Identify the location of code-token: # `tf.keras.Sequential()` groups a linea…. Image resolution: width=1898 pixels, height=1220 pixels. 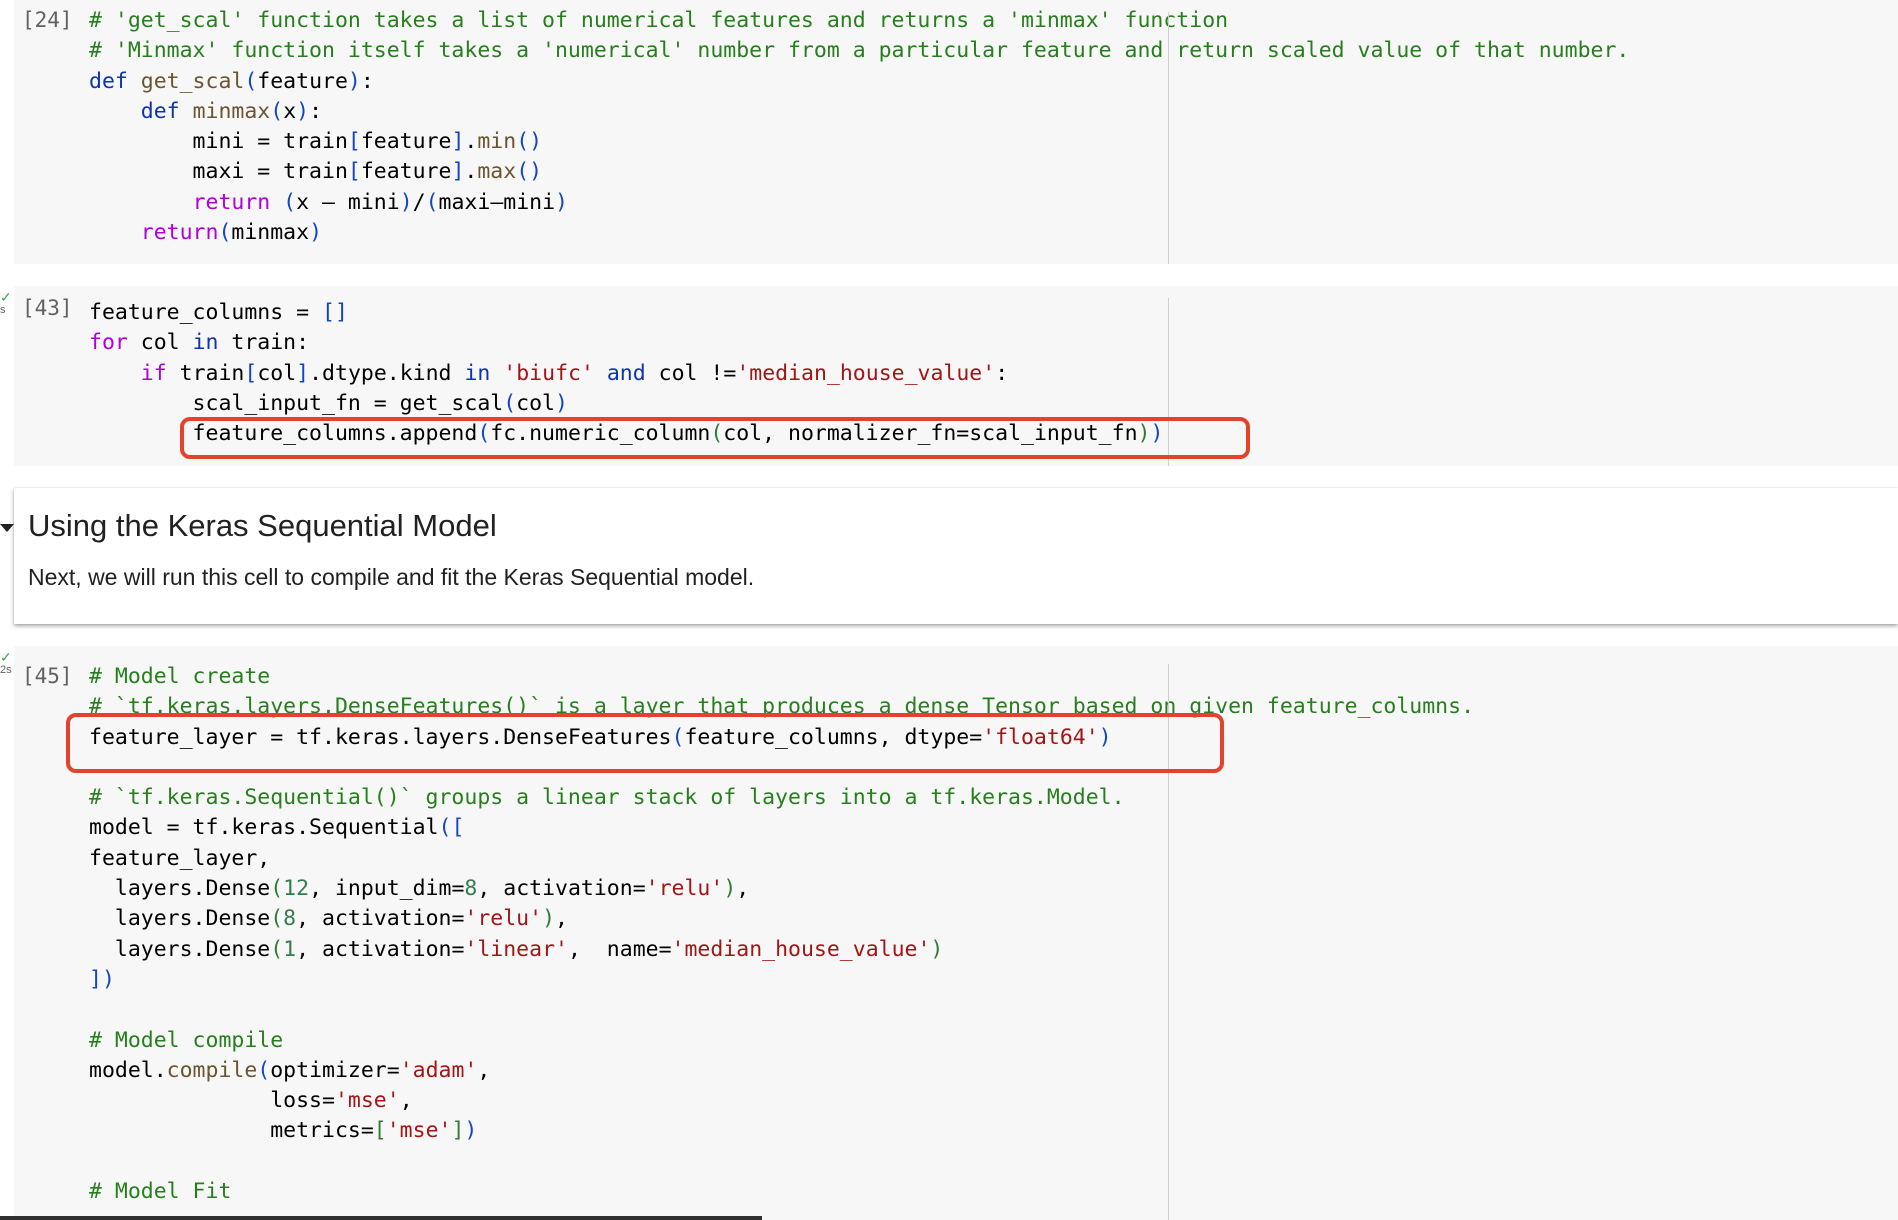
(607, 798).